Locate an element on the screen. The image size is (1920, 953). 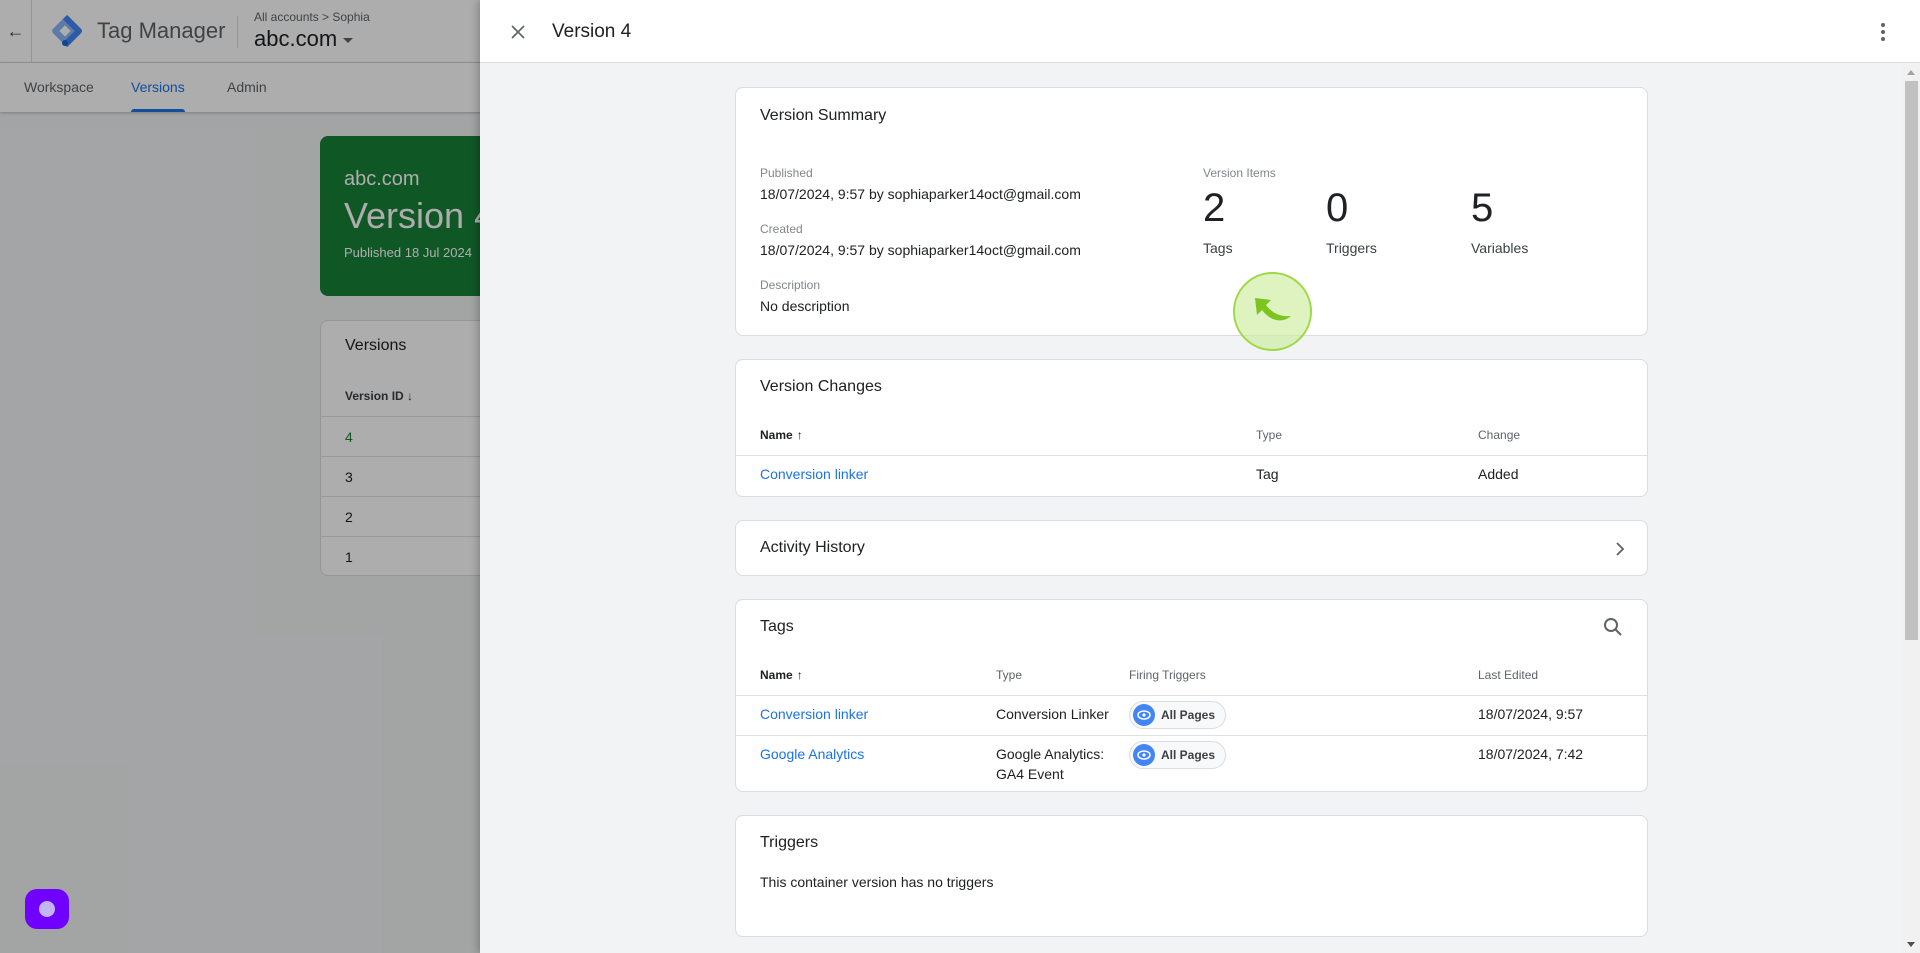
change-status: Added is located at coordinates (1498, 474).